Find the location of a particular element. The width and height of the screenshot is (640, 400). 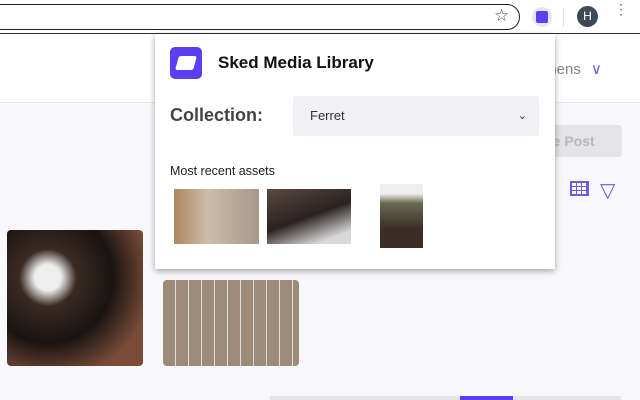

collection-label: Collection: is located at coordinates (216, 115).